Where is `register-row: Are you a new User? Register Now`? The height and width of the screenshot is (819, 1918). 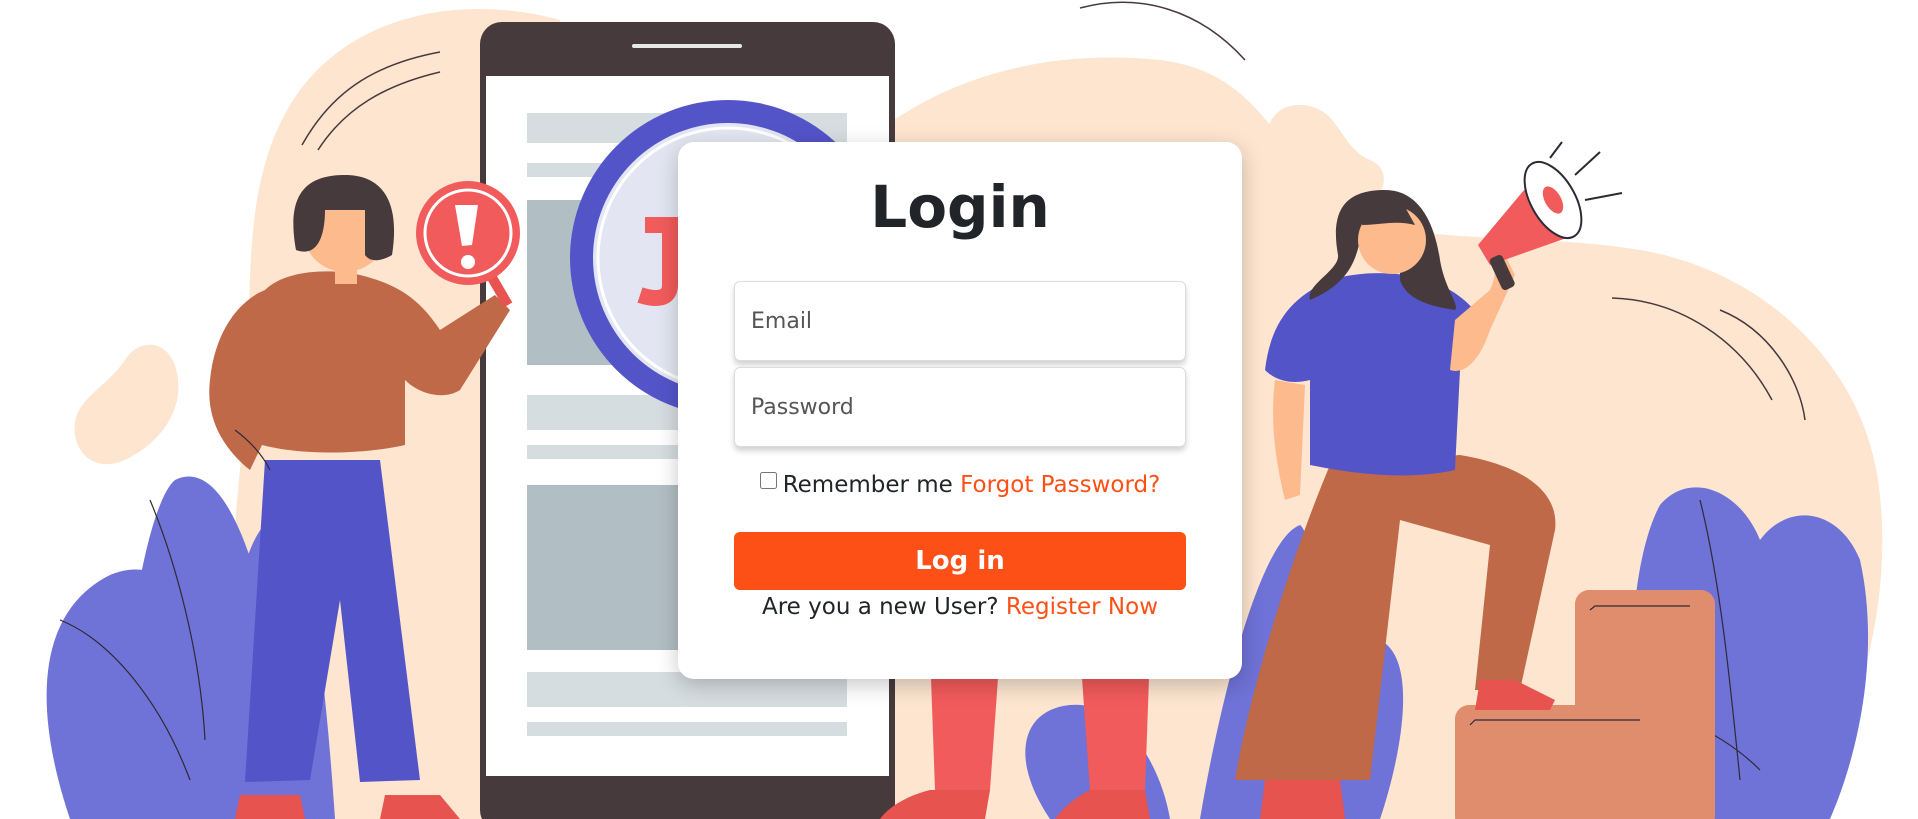 register-row: Are you a new User? Register Now is located at coordinates (960, 607).